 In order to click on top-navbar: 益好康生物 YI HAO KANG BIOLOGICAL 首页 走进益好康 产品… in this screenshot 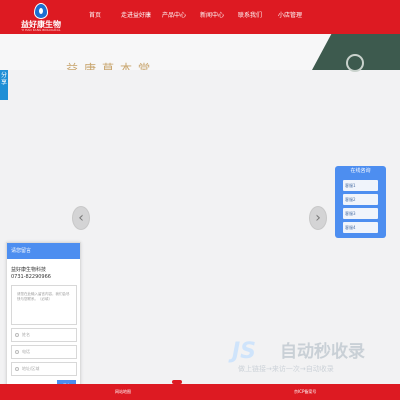, I will do `click(200, 17)`.